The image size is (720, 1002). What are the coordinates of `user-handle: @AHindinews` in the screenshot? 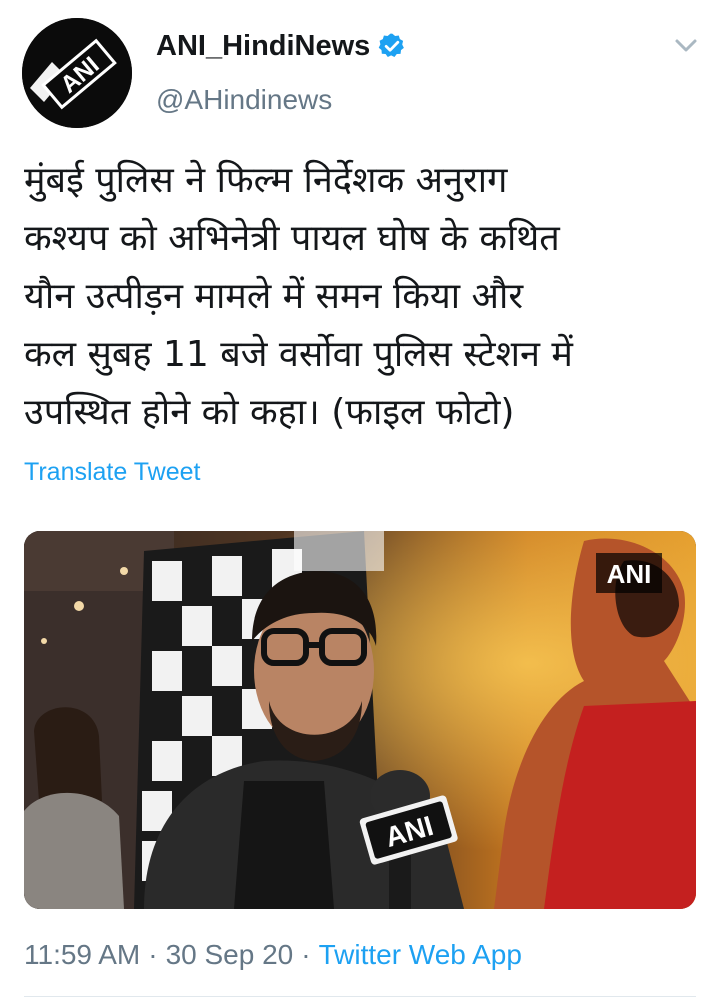 It's located at (281, 100).